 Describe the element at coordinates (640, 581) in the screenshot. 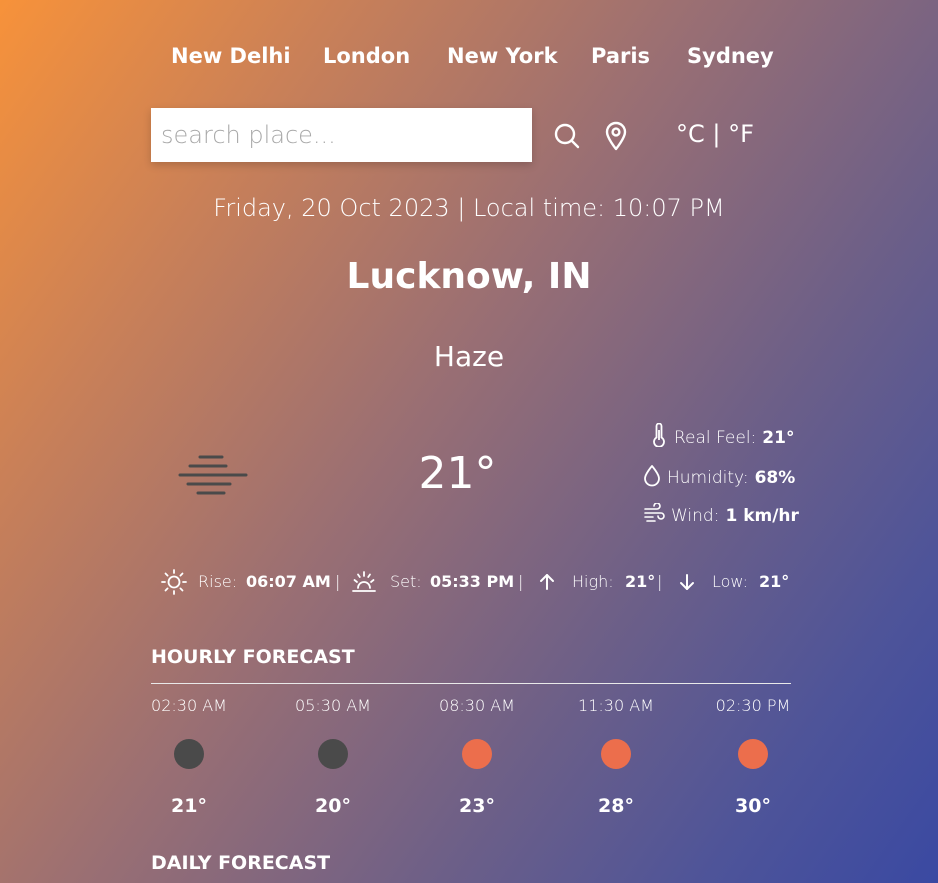

I see `high-value: 21°` at that location.